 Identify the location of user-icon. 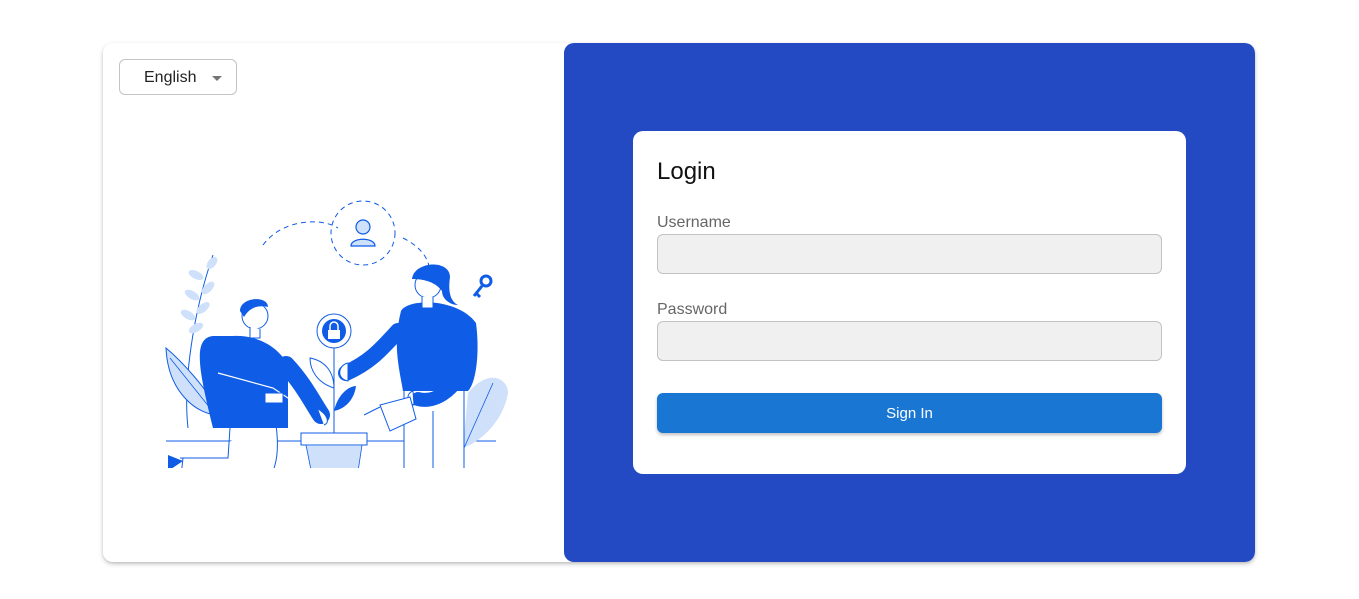
(363, 227).